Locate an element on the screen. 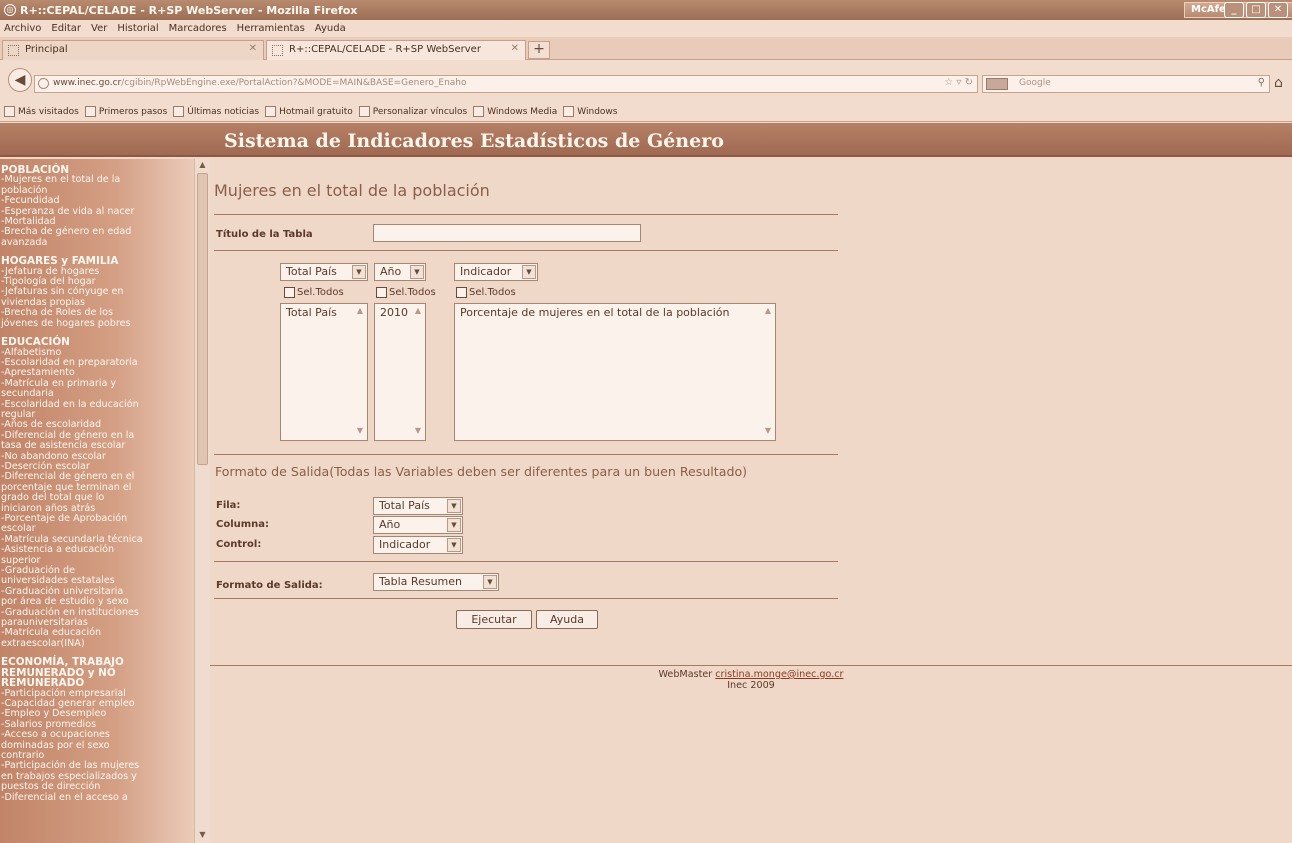 The image size is (1292, 843). globe-icon is located at coordinates (43, 83).